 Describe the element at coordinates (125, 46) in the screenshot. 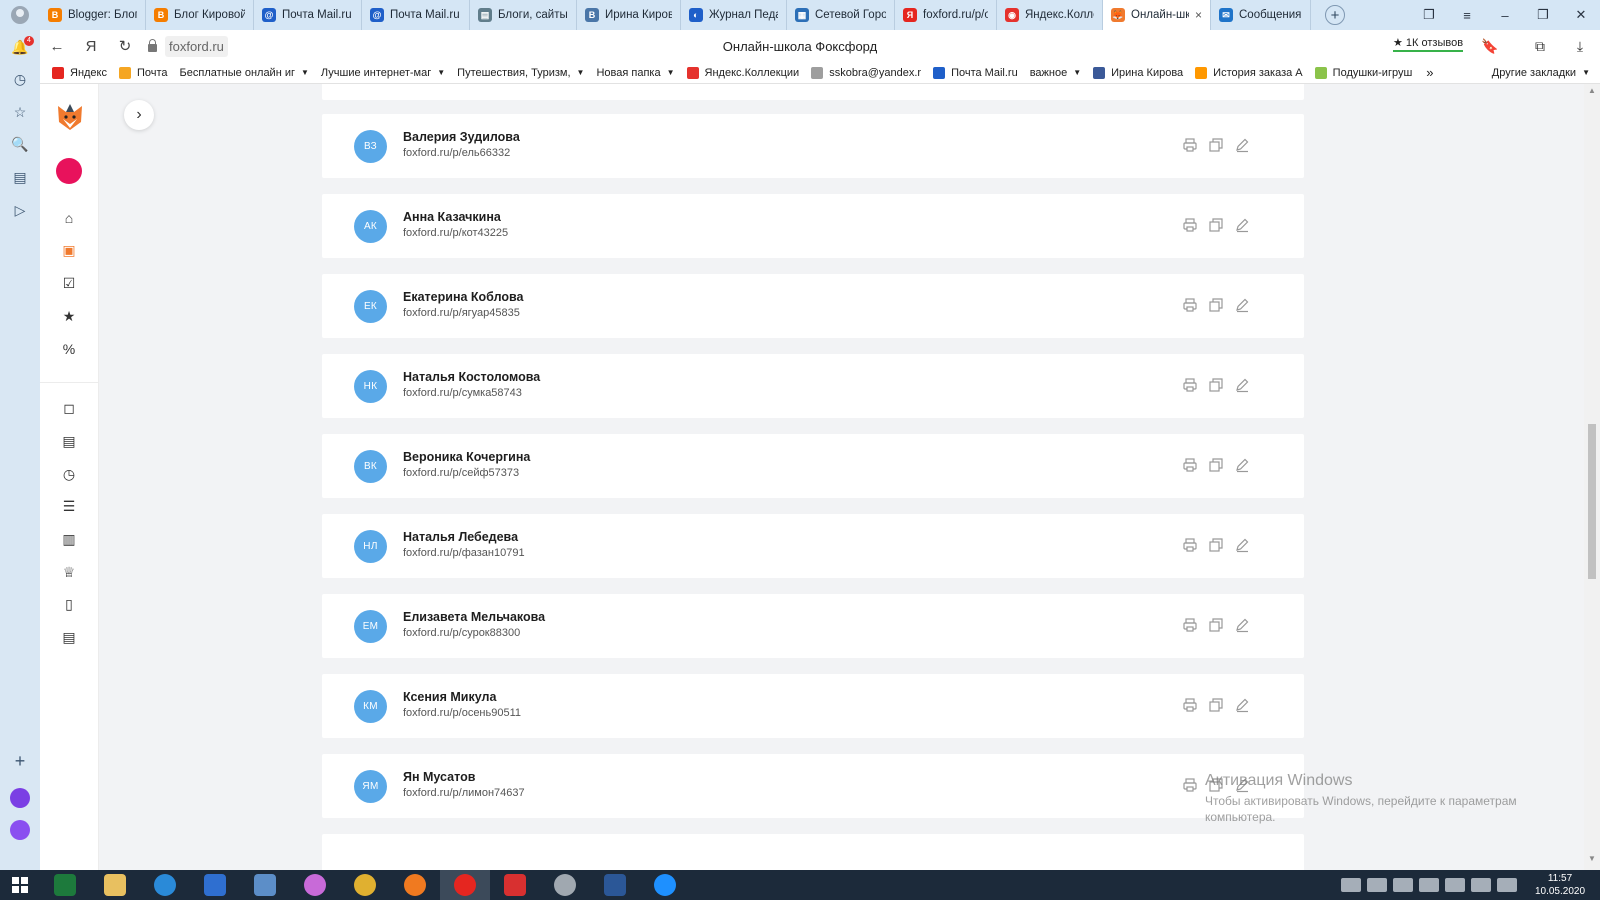

I see `reload-button: ↻` at that location.